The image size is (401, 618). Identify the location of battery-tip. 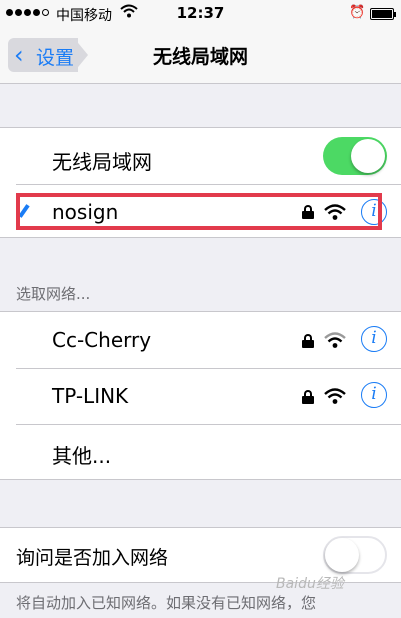
(395, 14).